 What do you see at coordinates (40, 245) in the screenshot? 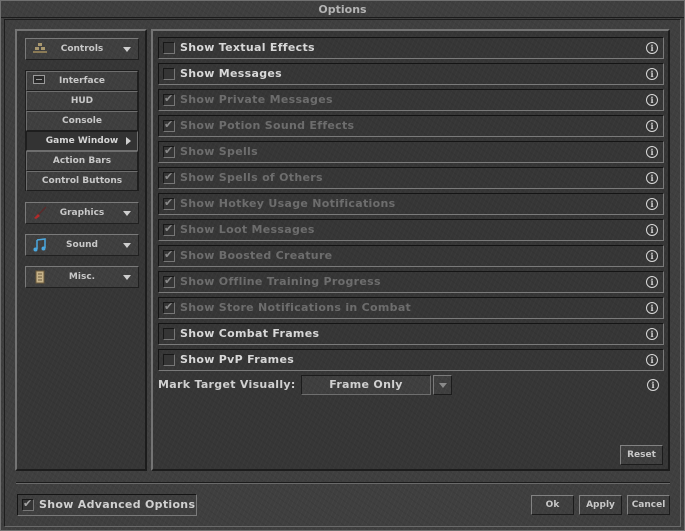
I see `music-note-icon` at bounding box center [40, 245].